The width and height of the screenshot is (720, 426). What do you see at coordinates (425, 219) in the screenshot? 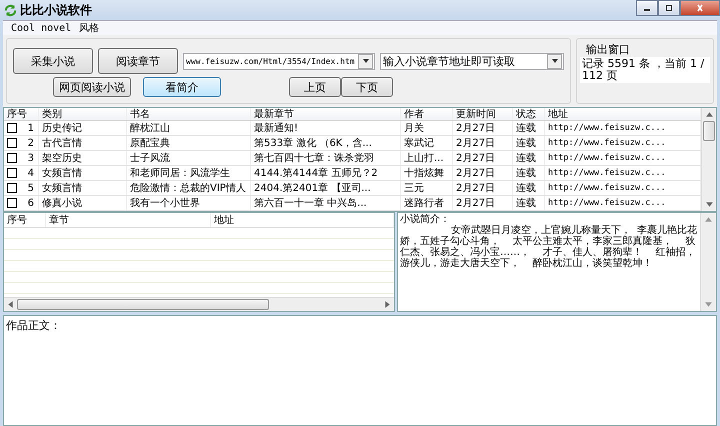
I see `intro-label: 小说简介：` at bounding box center [425, 219].